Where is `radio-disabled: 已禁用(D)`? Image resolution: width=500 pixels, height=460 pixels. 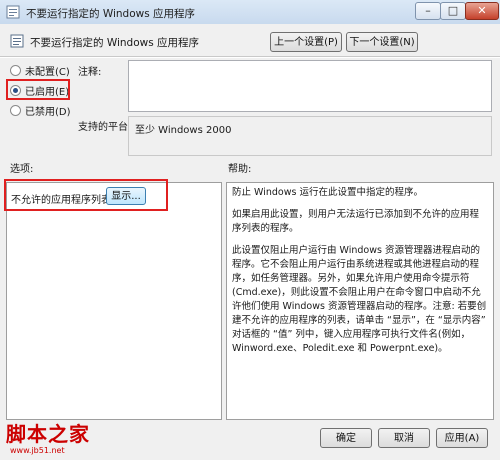
radio-disabled: 已禁用(D) is located at coordinates (40, 110).